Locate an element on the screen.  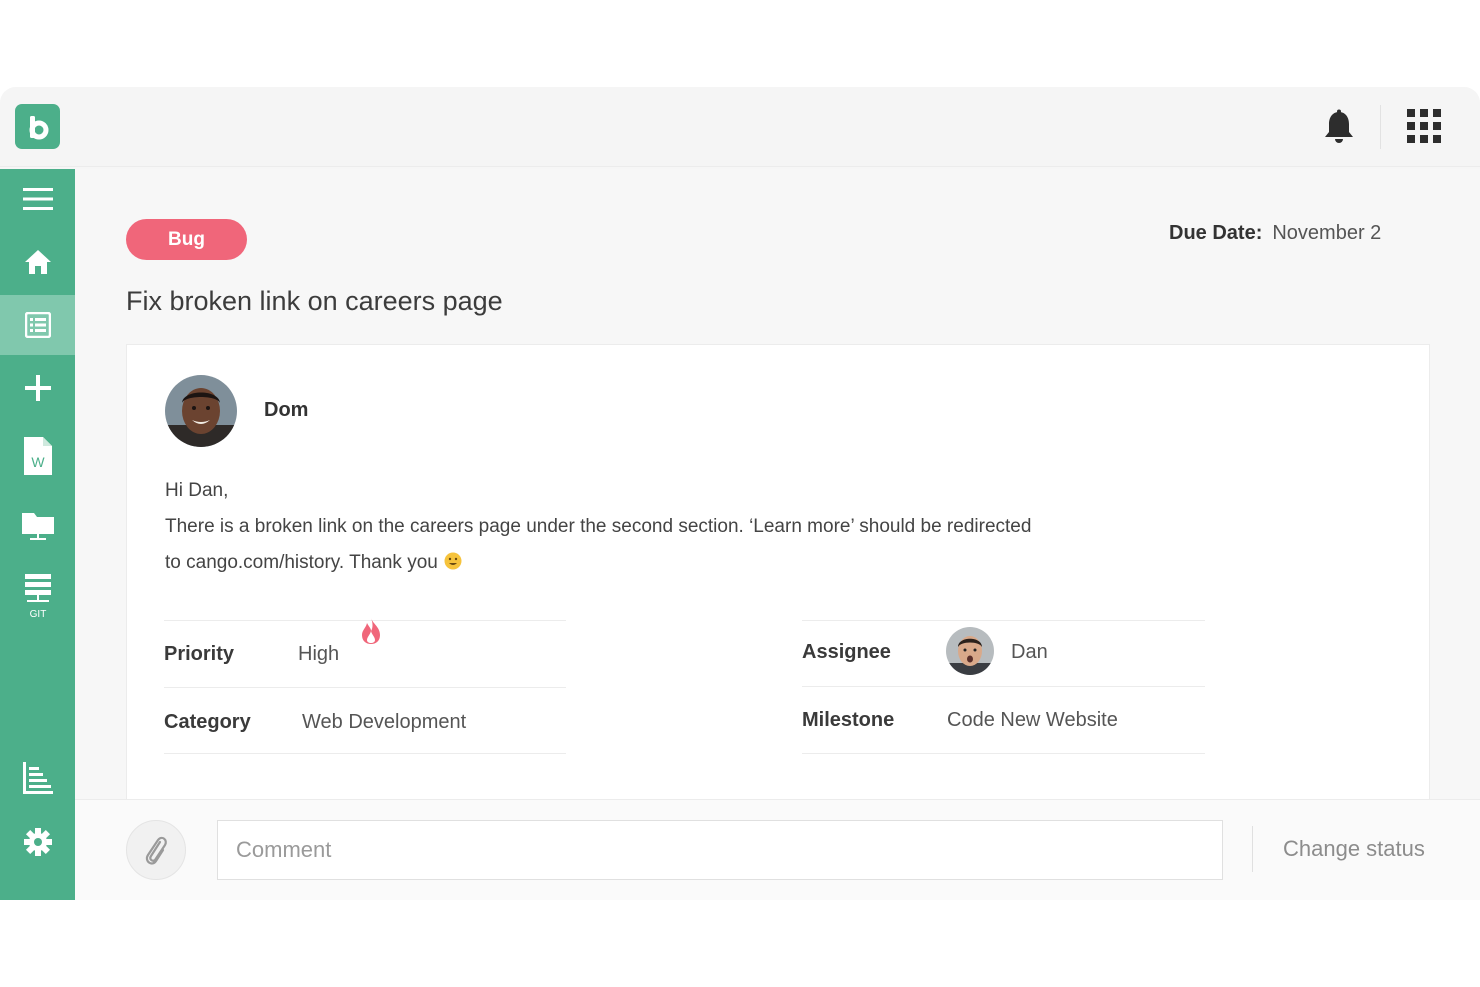
sidebar-item-tasks is located at coordinates (37, 325).